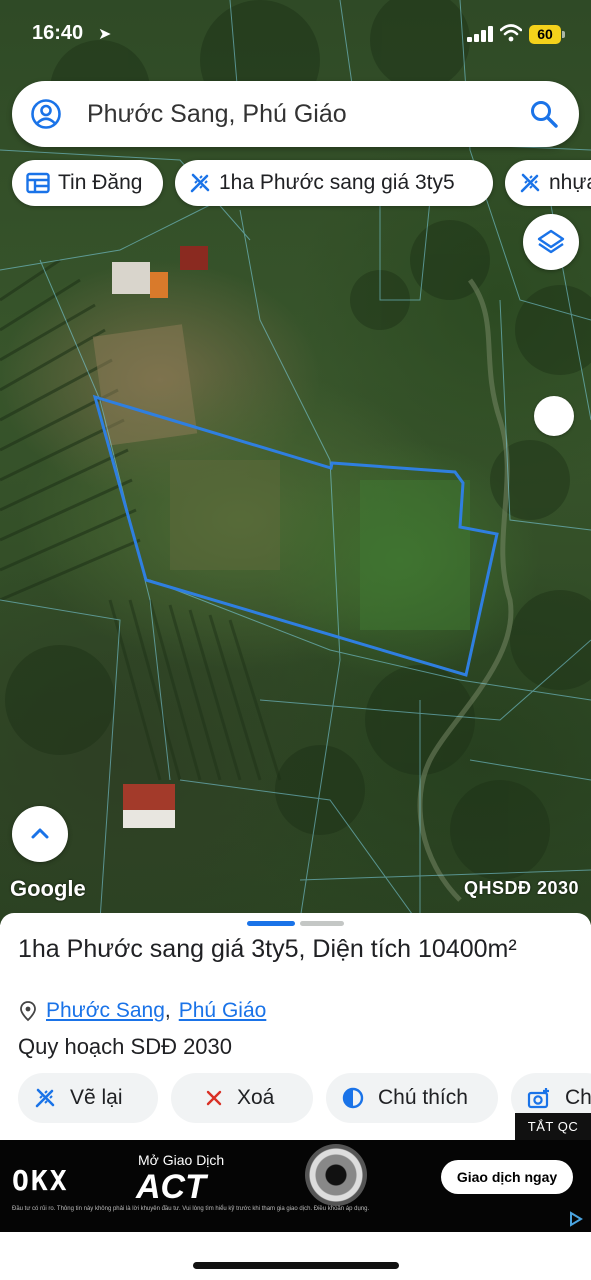  What do you see at coordinates (322, 923) in the screenshot?
I see `pager-indicator` at bounding box center [322, 923].